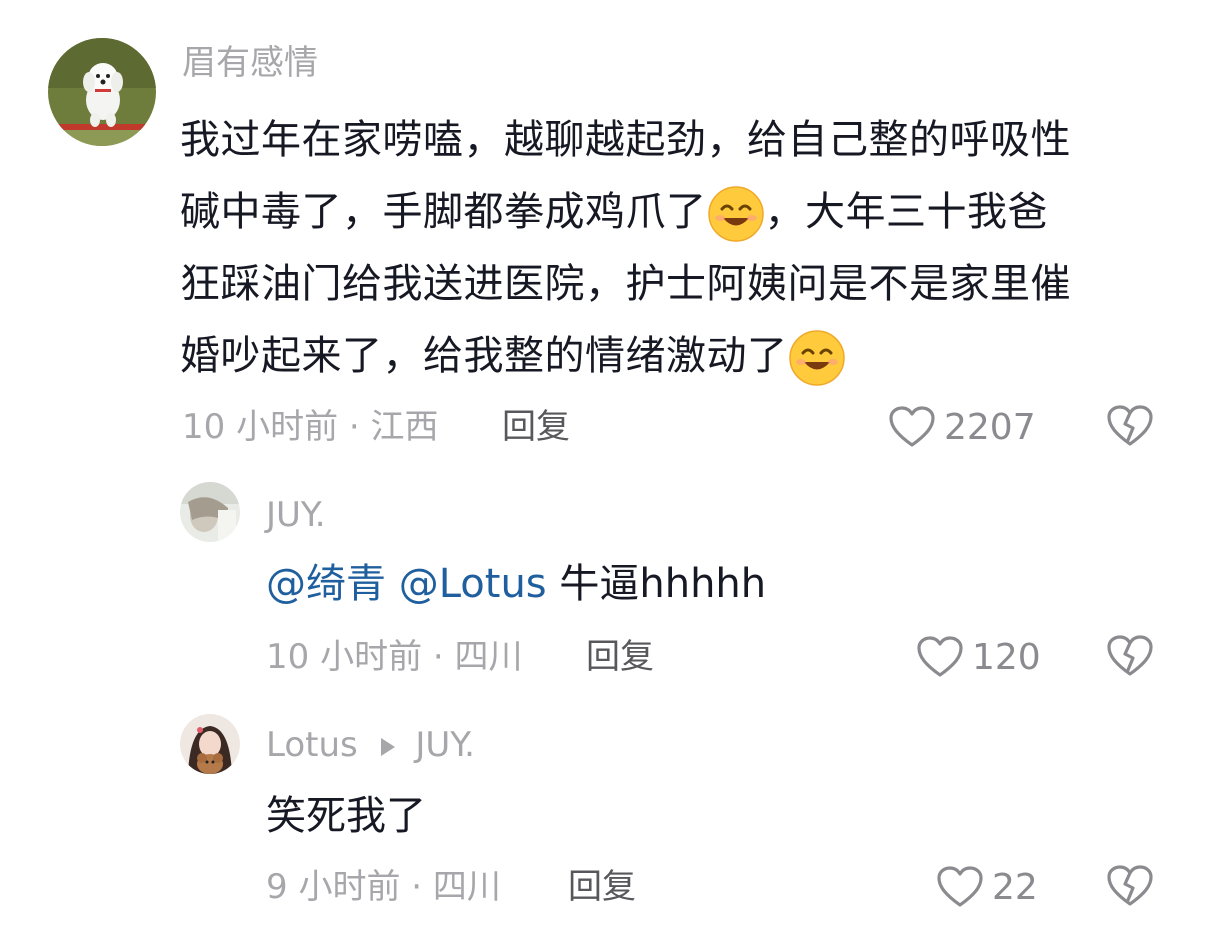 This screenshot has height=929, width=1206. I want to click on play-arrow-icon, so click(387, 746).